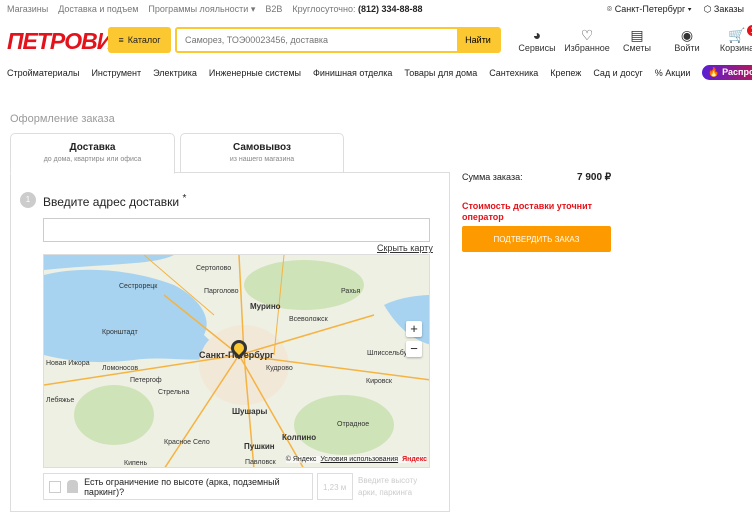  What do you see at coordinates (60, 400) in the screenshot?
I see `map-label: Лебяжье` at bounding box center [60, 400].